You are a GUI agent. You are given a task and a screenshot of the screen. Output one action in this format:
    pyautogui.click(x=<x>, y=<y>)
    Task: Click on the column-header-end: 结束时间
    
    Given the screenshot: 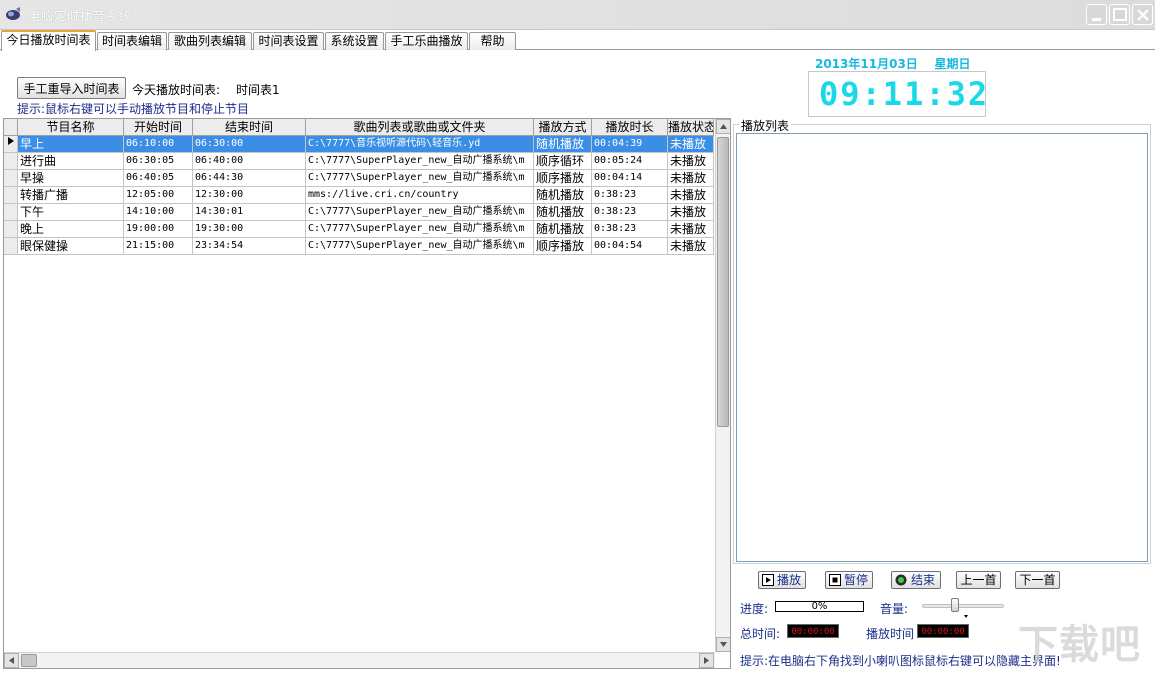 What is the action you would take?
    pyautogui.click(x=249, y=127)
    